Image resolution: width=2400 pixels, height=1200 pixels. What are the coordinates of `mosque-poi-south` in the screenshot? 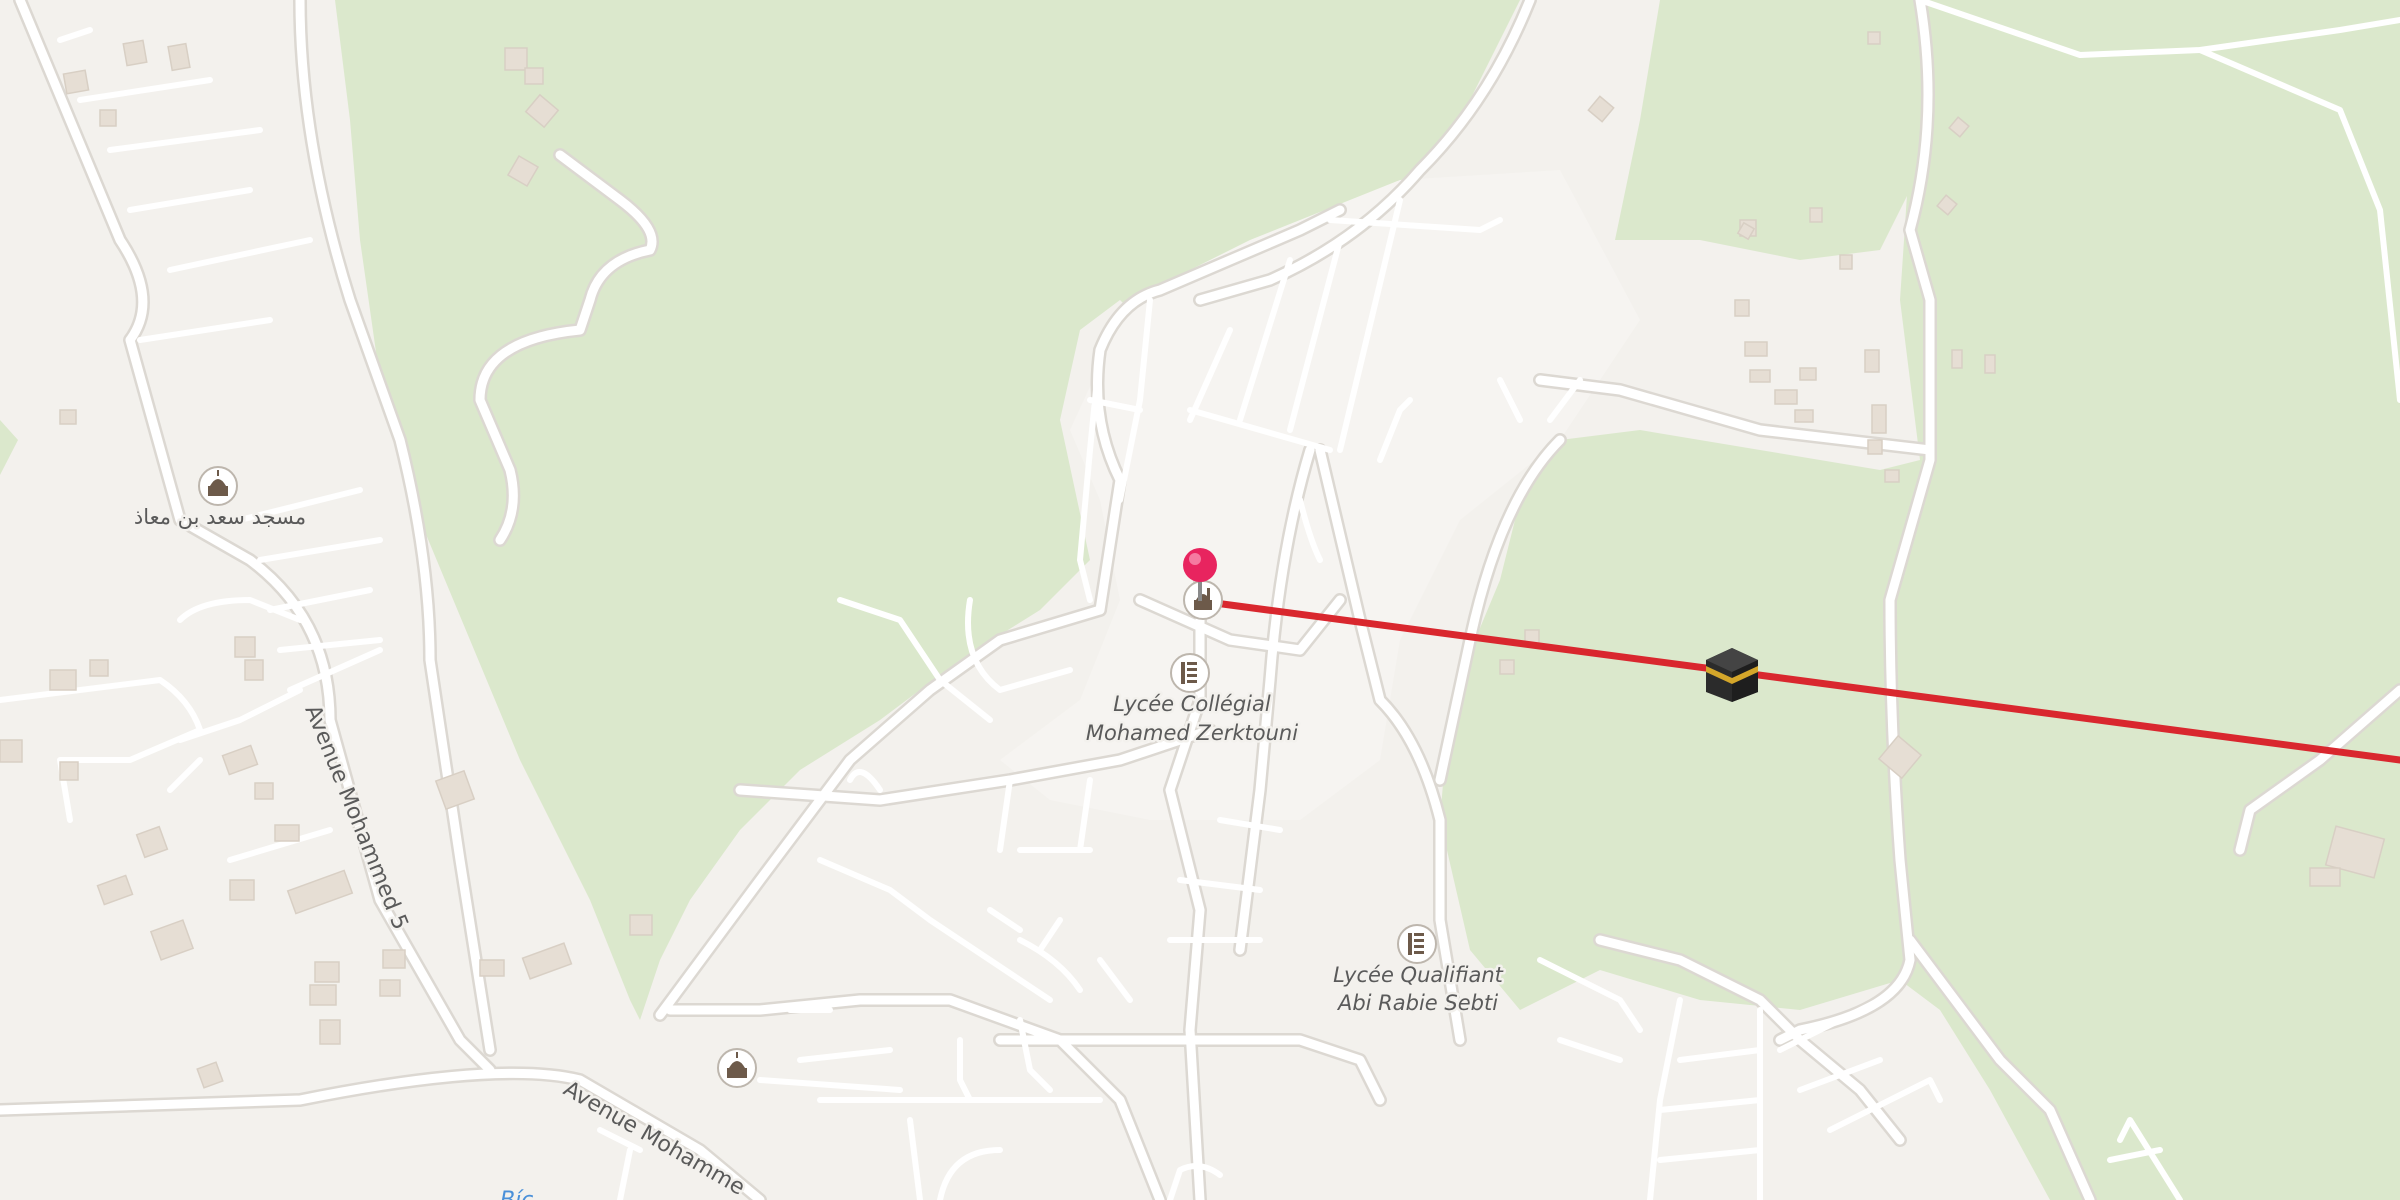 It's located at (737, 1068).